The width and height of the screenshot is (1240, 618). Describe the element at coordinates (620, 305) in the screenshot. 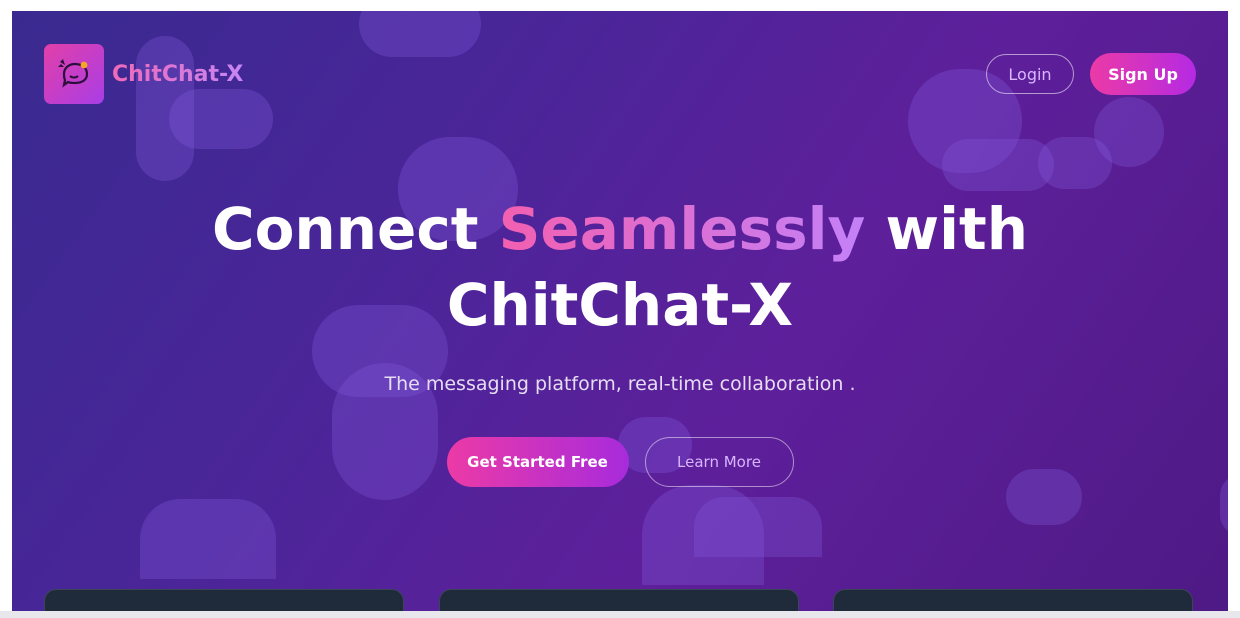

I see `headline-line2: ChitChat-X` at that location.